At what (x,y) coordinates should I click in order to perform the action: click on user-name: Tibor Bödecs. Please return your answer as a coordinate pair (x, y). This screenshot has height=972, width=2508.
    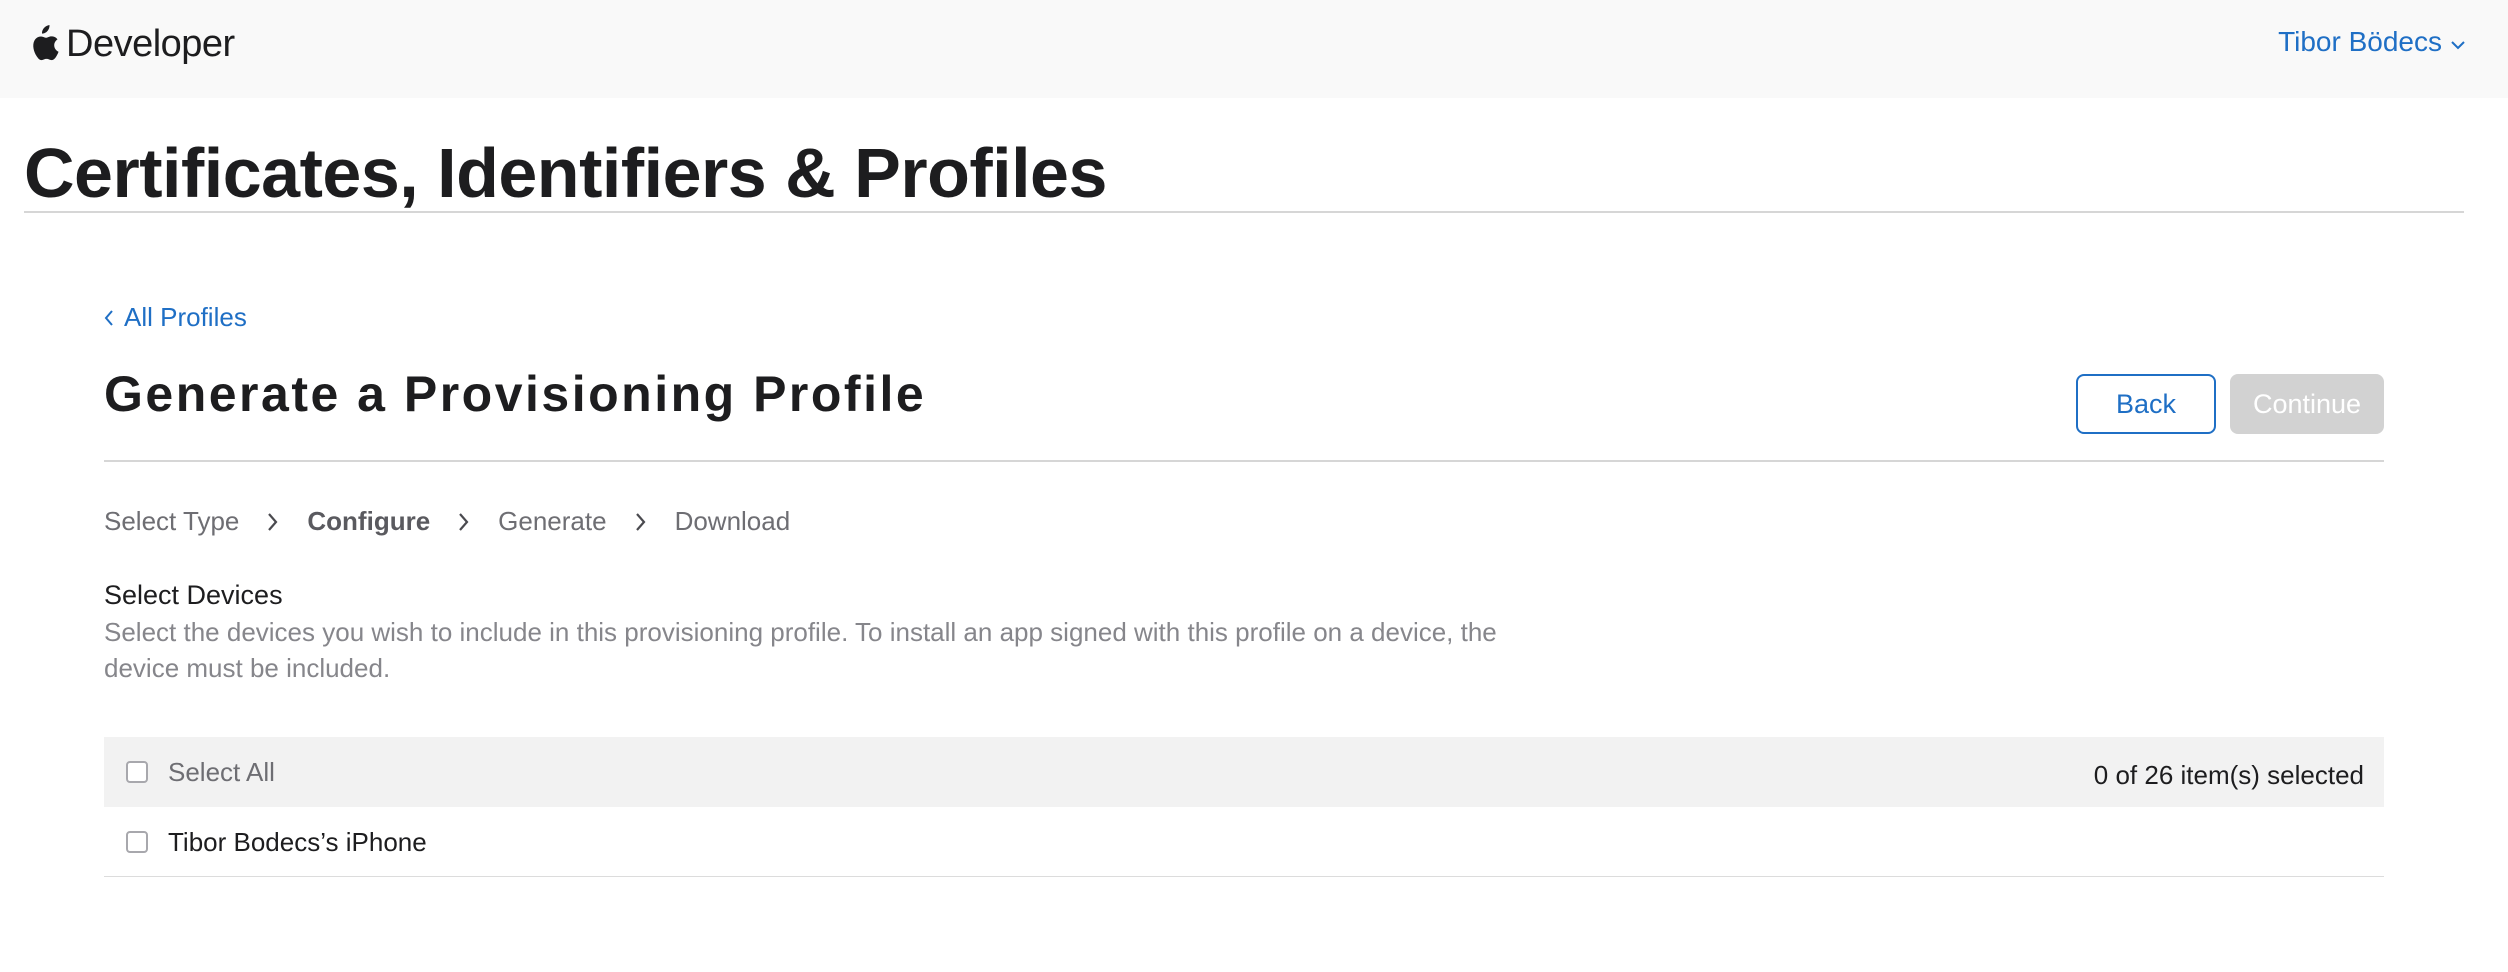
    Looking at the image, I should click on (2360, 41).